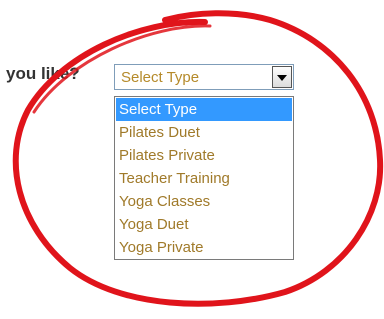 The image size is (384, 319). I want to click on option-select-type: Select Type, so click(204, 109).